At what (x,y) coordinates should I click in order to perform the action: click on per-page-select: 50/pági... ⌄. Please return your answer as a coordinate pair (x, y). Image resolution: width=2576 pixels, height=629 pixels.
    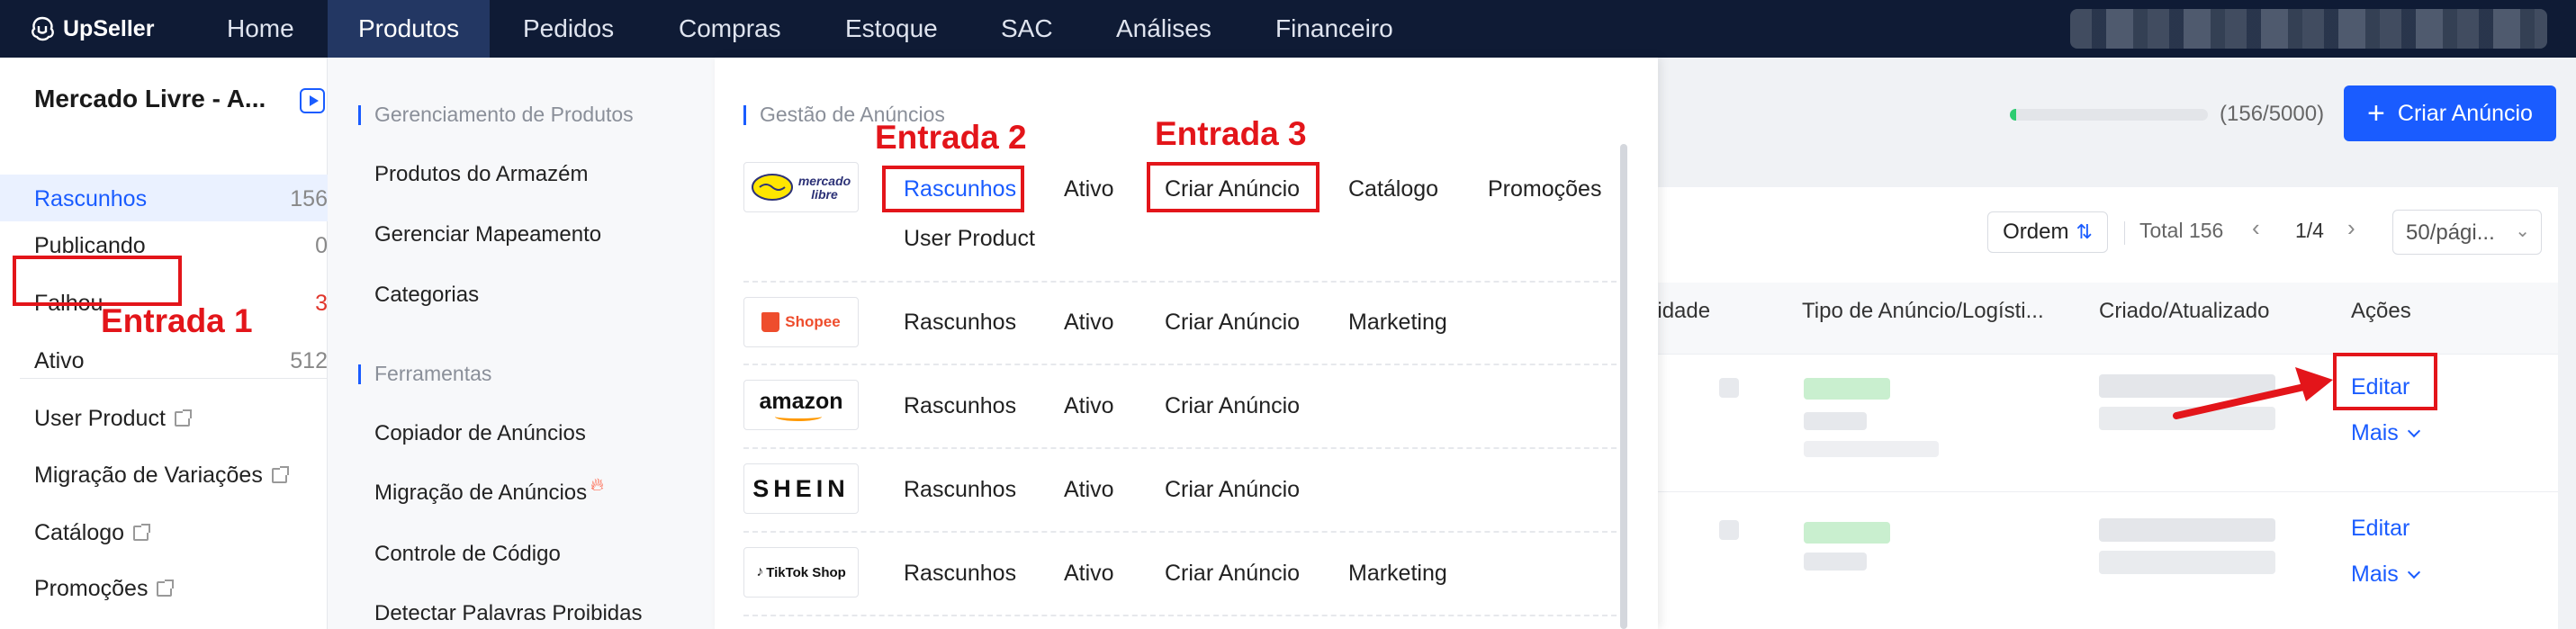
    Looking at the image, I should click on (2467, 233).